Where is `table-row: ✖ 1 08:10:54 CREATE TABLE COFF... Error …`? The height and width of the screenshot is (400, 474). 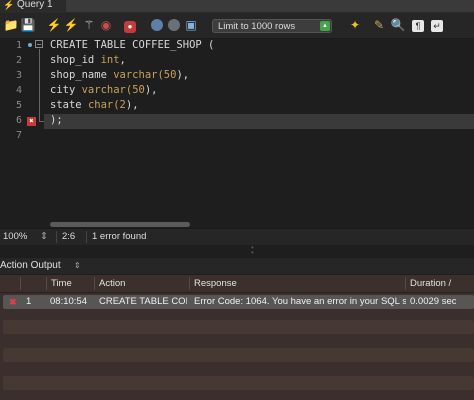
table-row: ✖ 1 08:10:54 CREATE TABLE COFF... Error … is located at coordinates (238, 302).